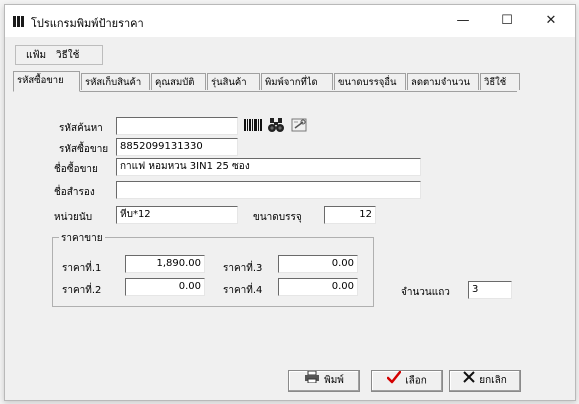  What do you see at coordinates (81, 128) in the screenshot?
I see `search-label: รหัสค้นหา` at bounding box center [81, 128].